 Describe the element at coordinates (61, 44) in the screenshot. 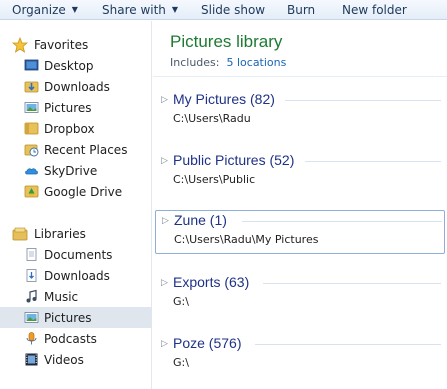

I see `nav-favorites-label: Favorites` at that location.